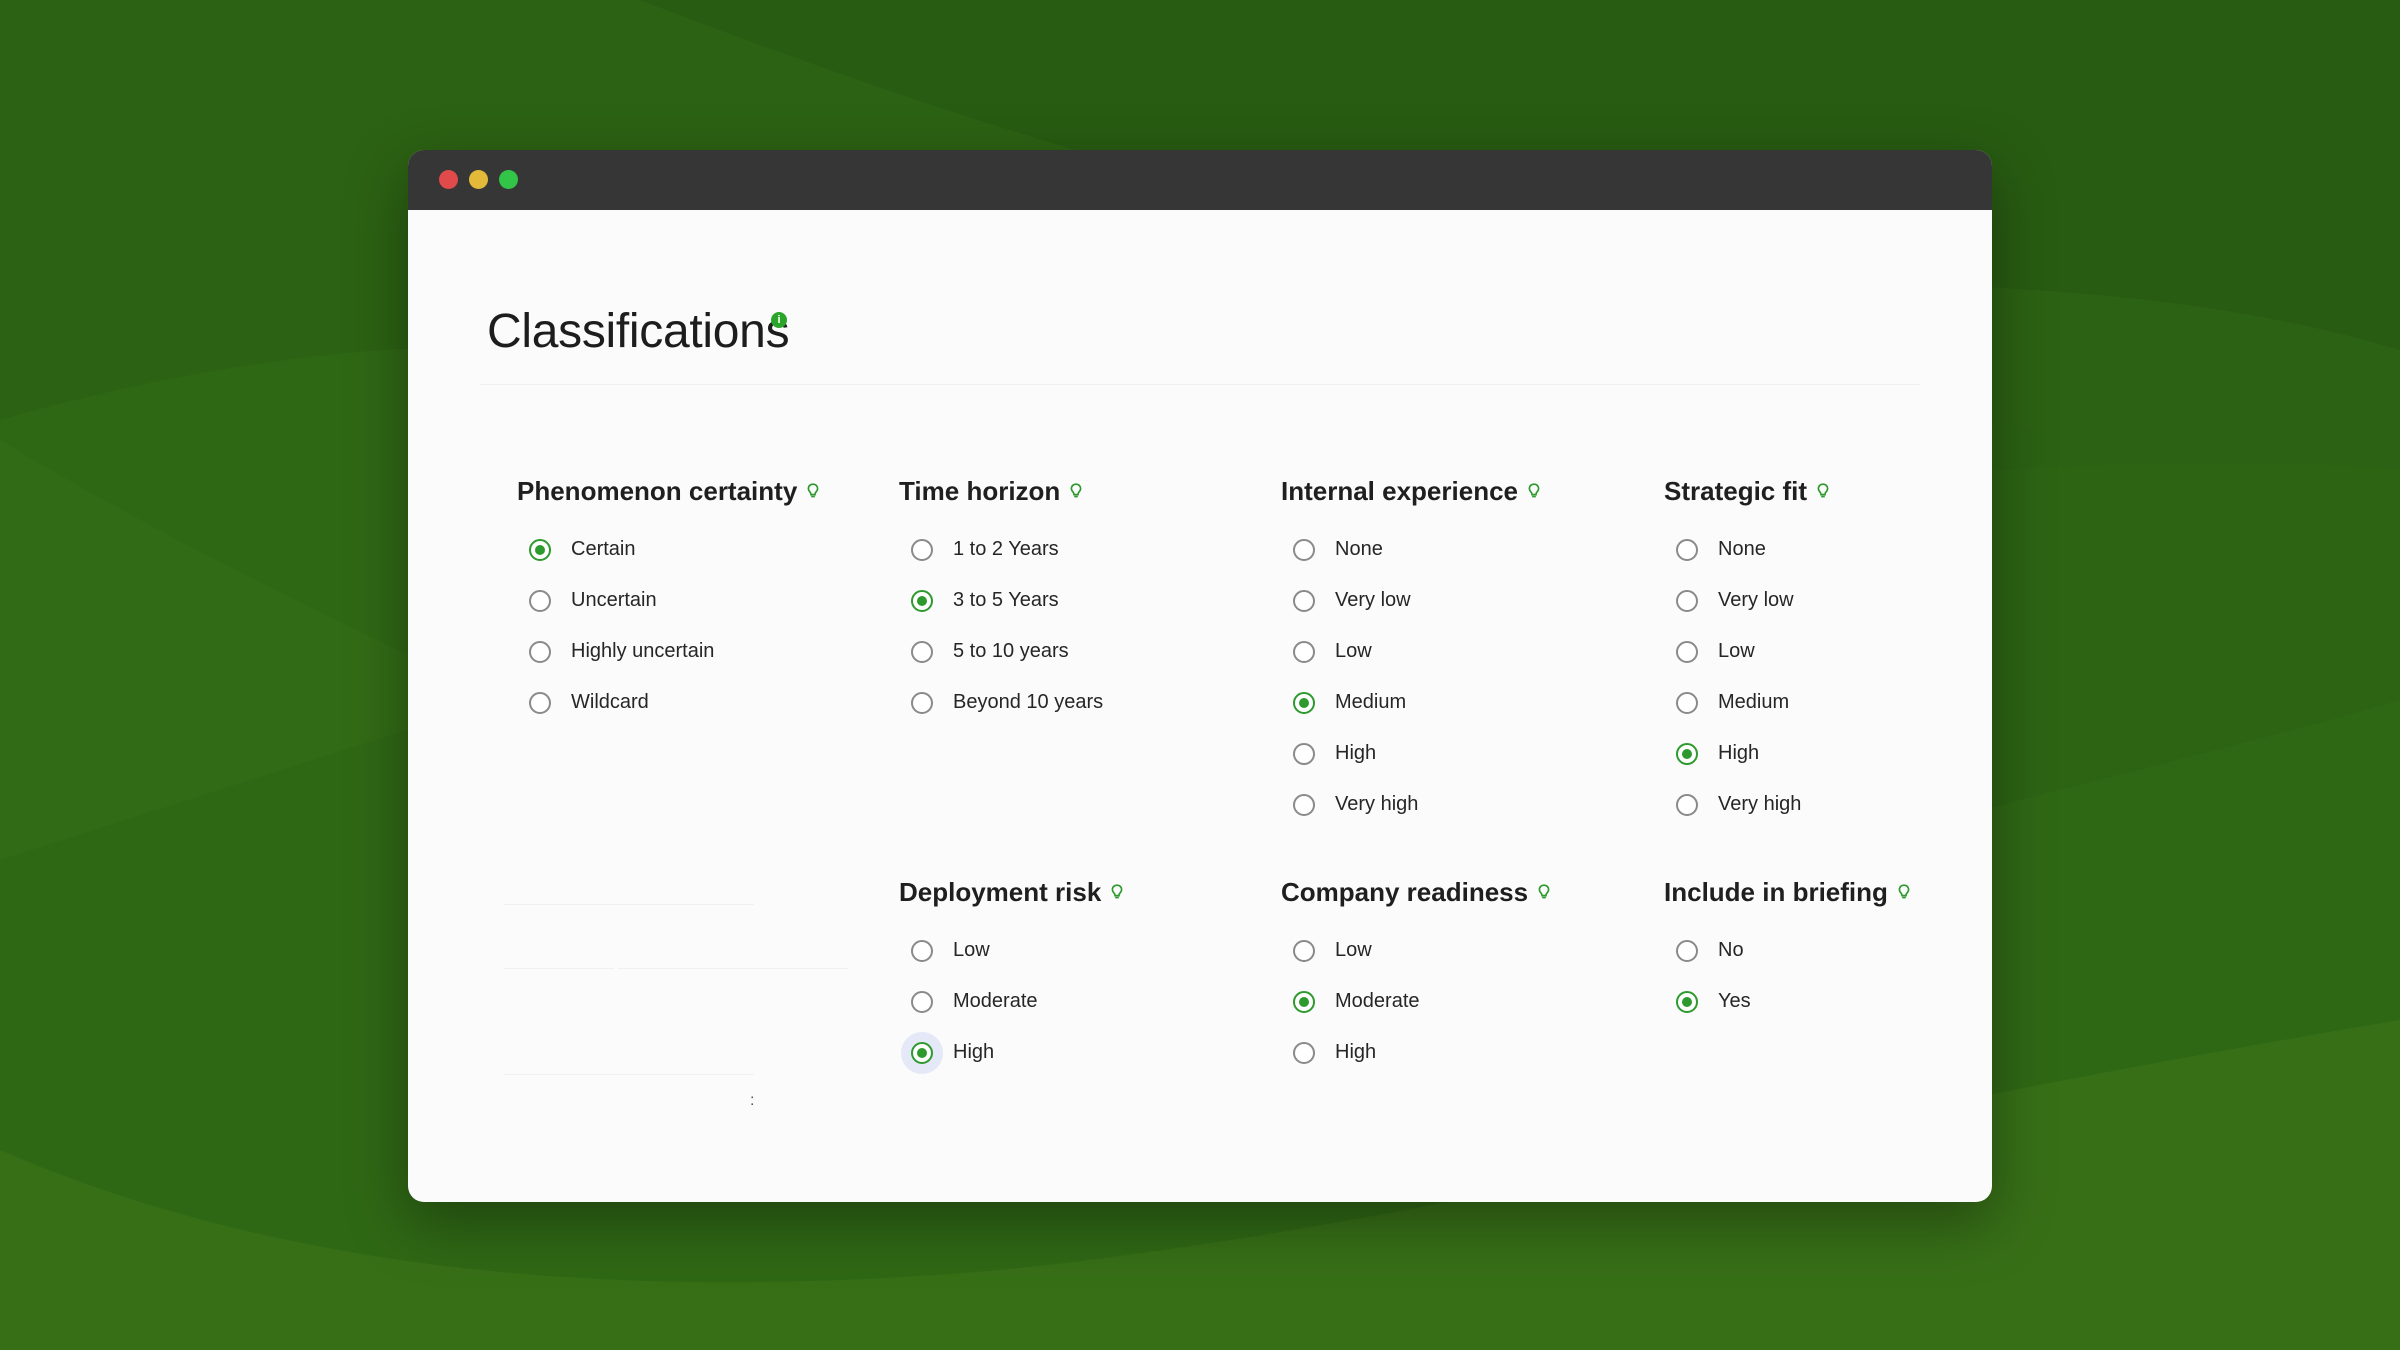  Describe the element at coordinates (1788, 892) in the screenshot. I see `section-header: Include in briefing` at that location.